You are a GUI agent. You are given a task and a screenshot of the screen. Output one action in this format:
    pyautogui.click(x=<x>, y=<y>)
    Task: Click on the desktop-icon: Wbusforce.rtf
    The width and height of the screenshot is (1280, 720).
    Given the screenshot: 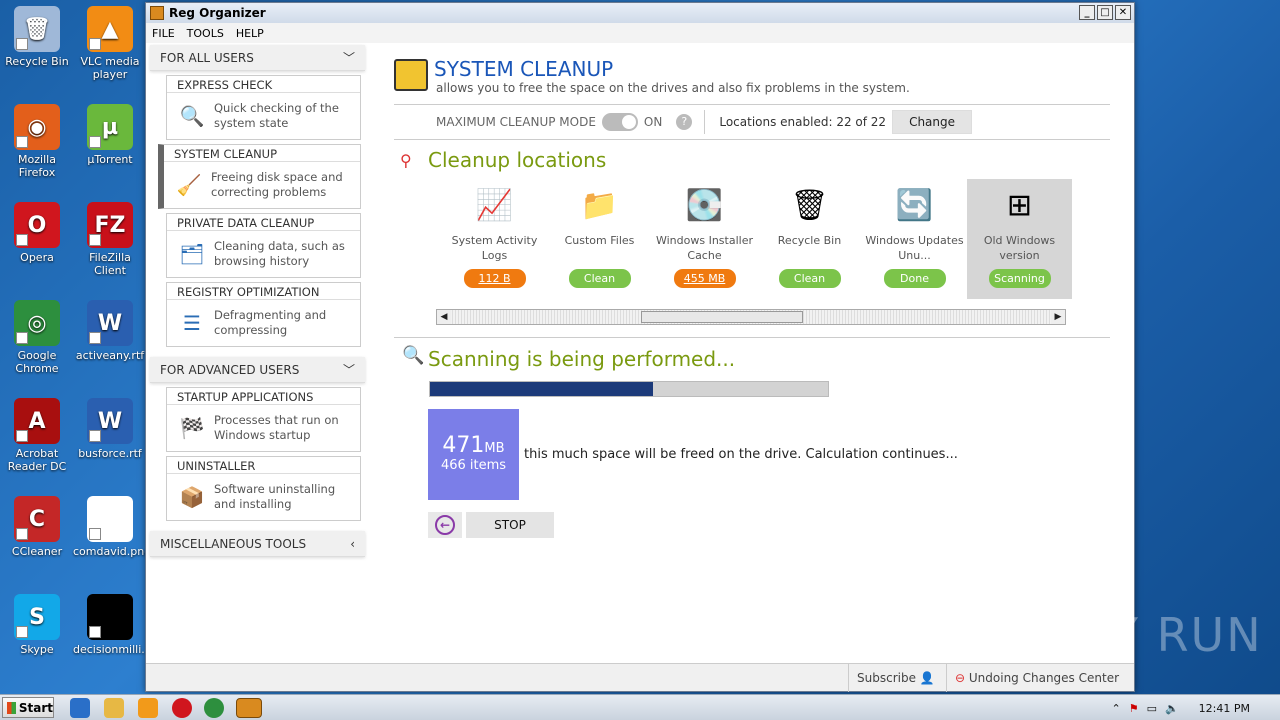 What is the action you would take?
    pyautogui.click(x=110, y=429)
    